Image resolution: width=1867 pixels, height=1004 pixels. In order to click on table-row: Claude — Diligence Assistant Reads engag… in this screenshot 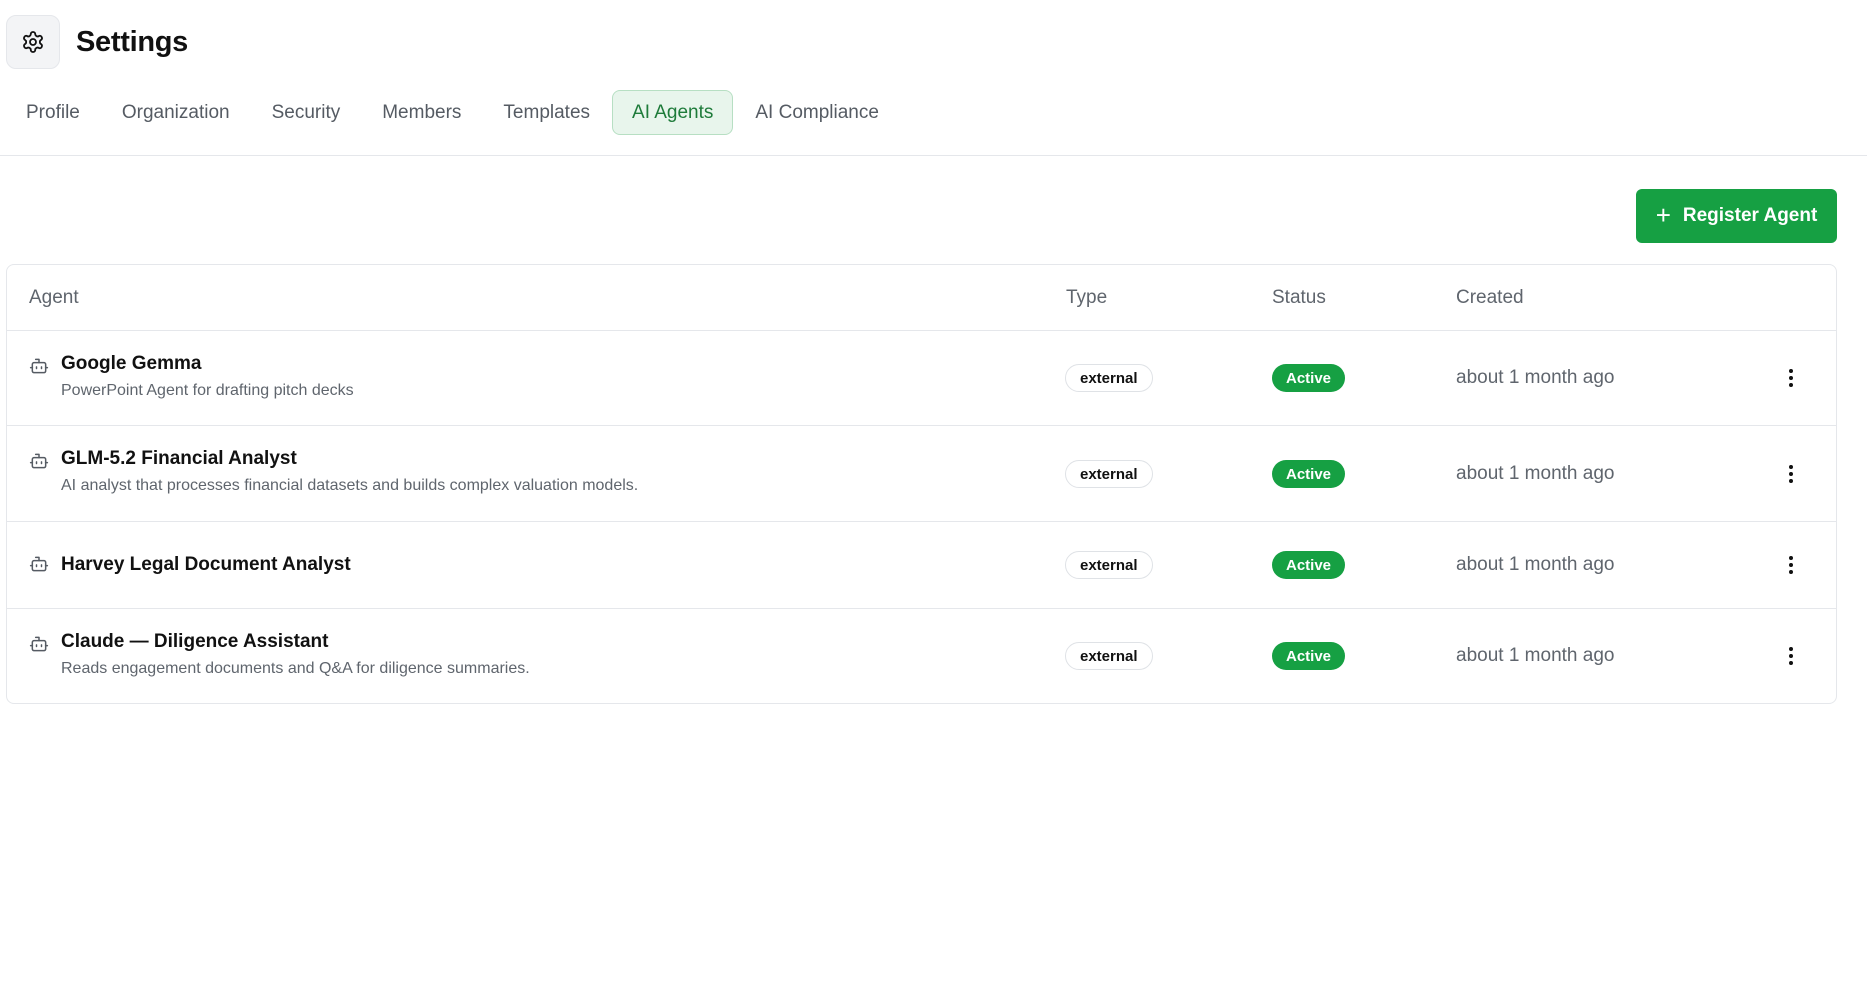, I will do `click(921, 656)`.